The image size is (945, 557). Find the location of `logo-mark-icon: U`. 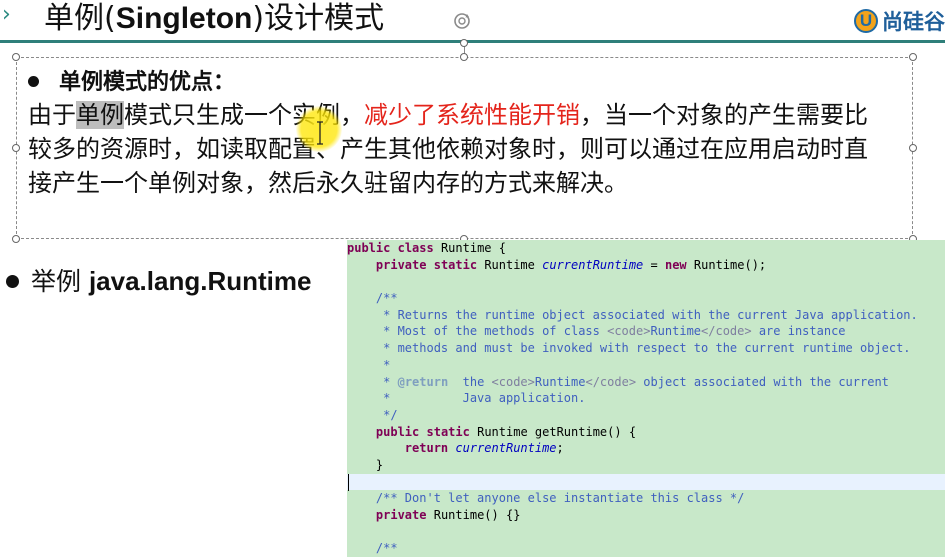

logo-mark-icon: U is located at coordinates (866, 21).